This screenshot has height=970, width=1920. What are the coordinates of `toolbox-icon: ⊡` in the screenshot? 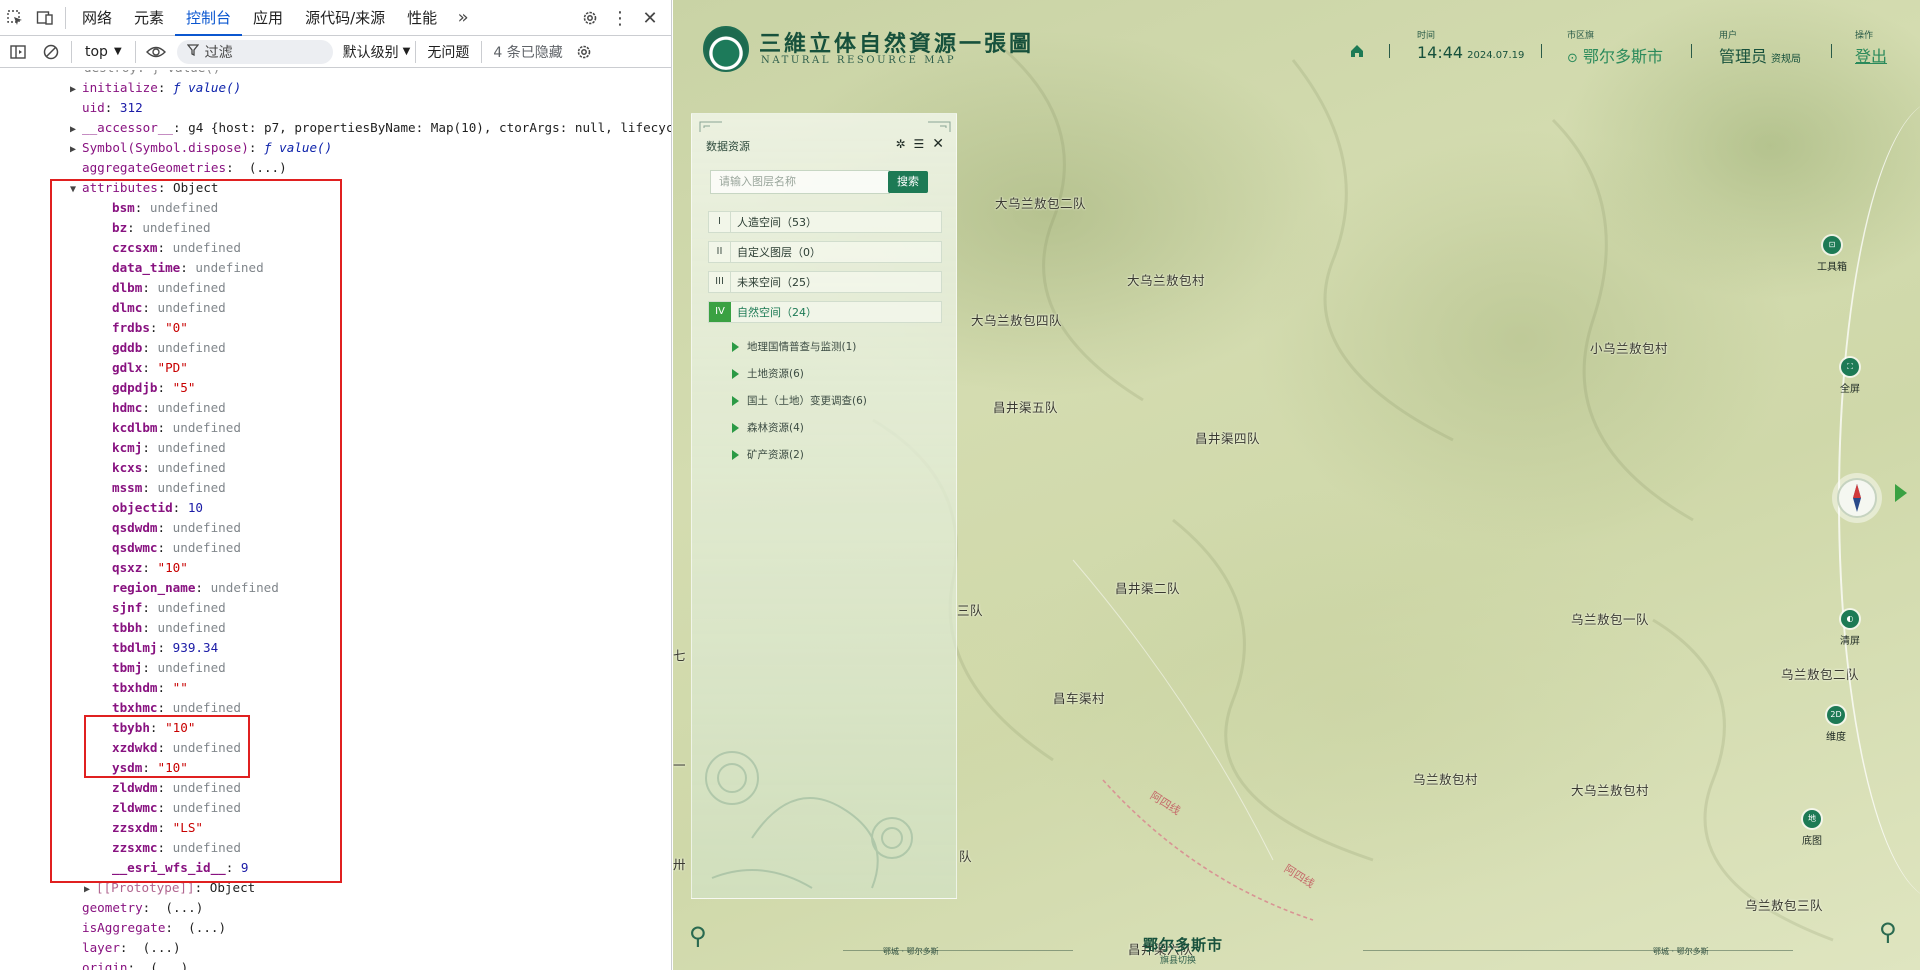 It's located at (1832, 245).